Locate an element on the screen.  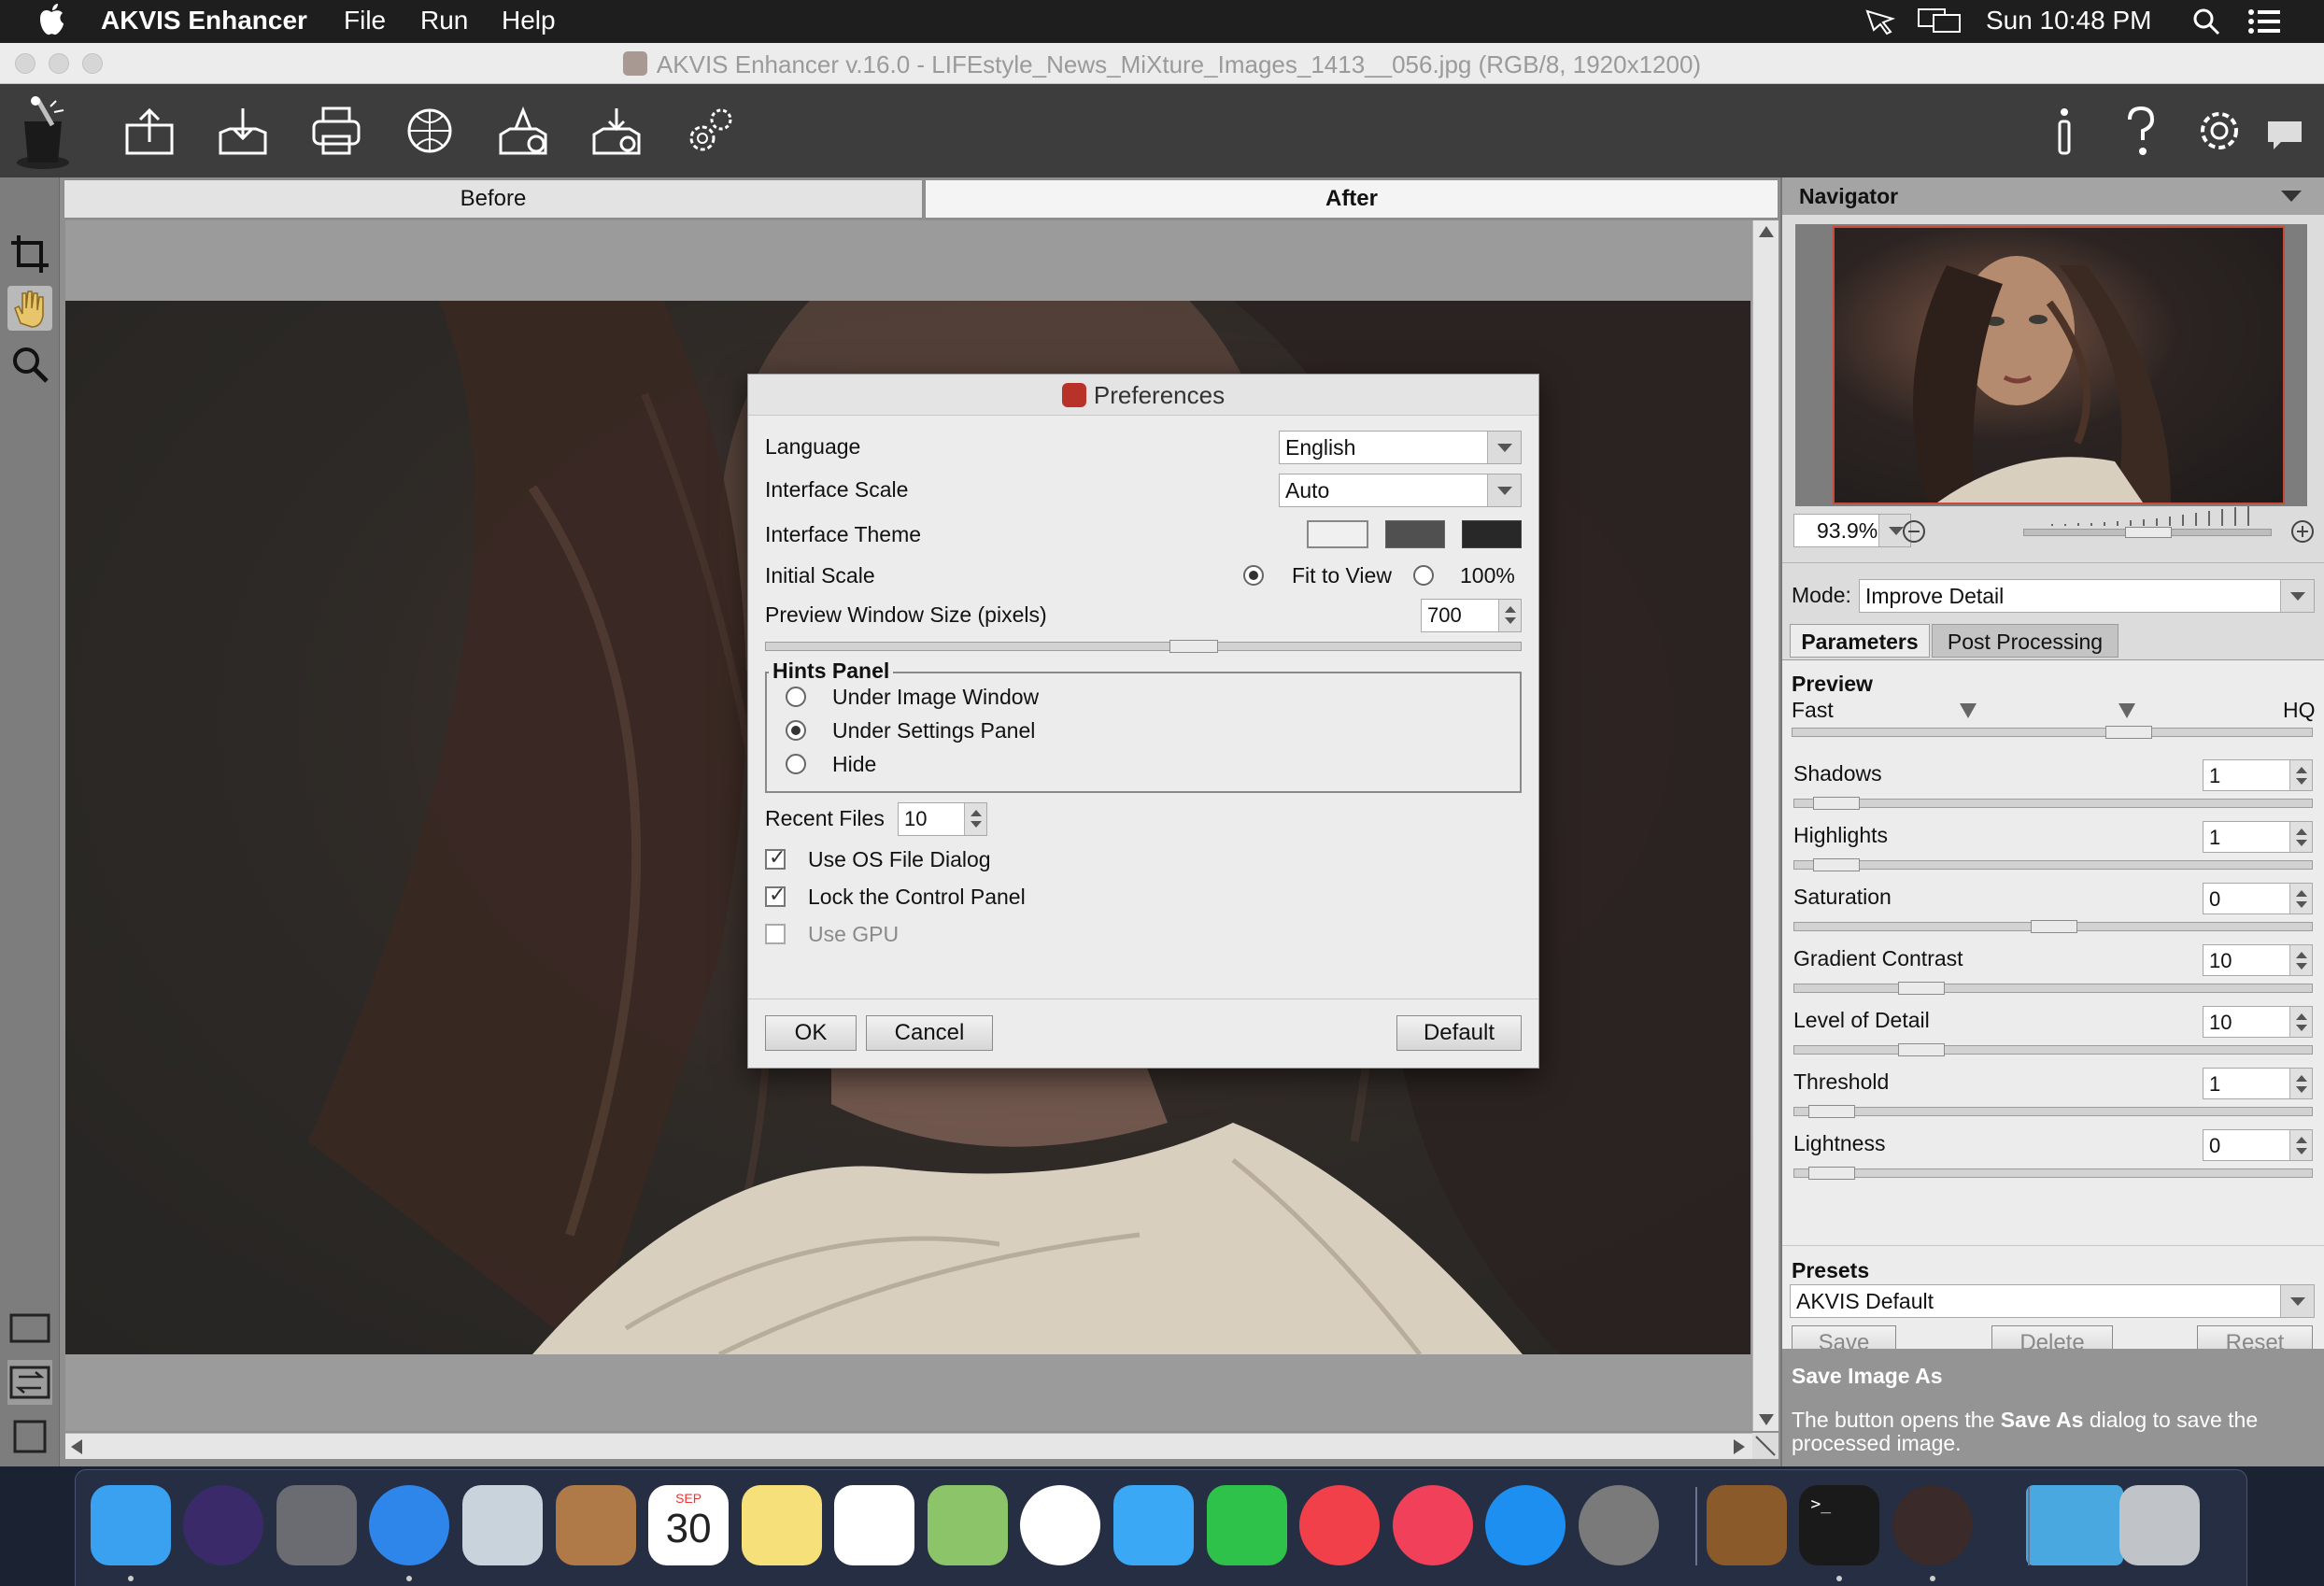
zoom-slider is located at coordinates (2147, 522).